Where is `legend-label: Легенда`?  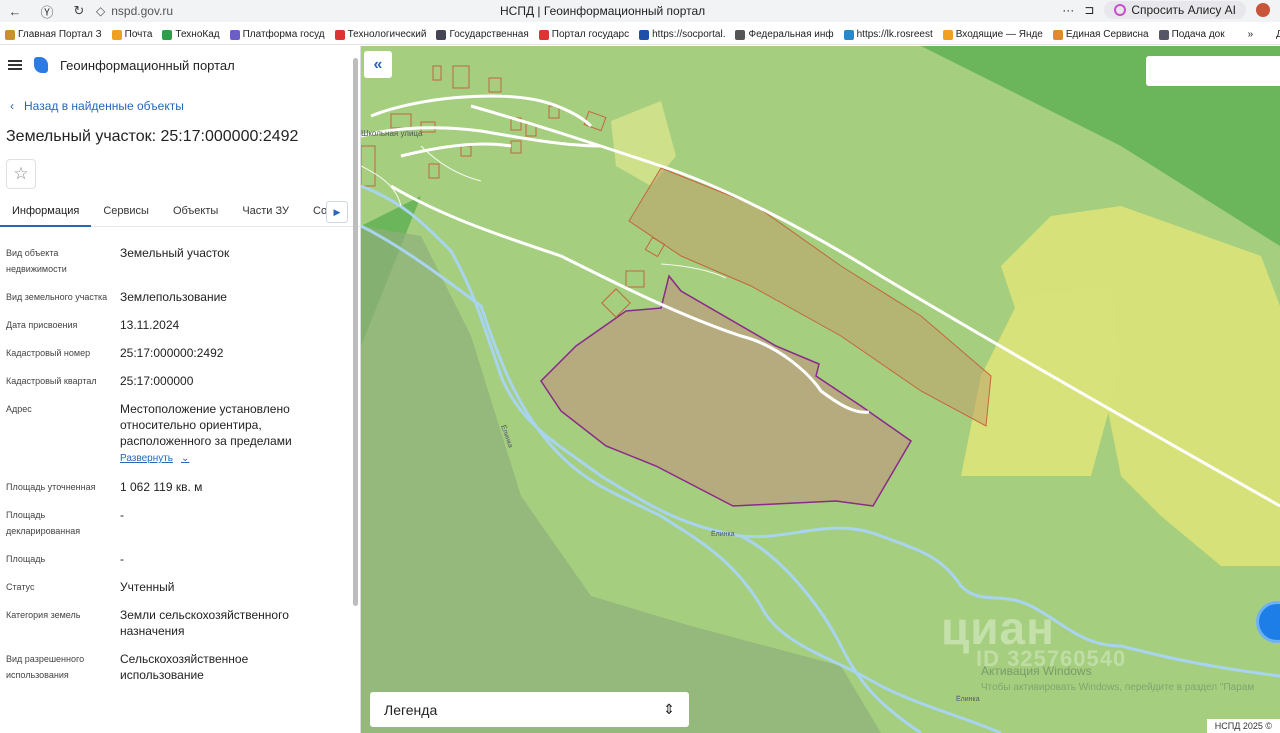
legend-label: Легенда is located at coordinates (411, 709).